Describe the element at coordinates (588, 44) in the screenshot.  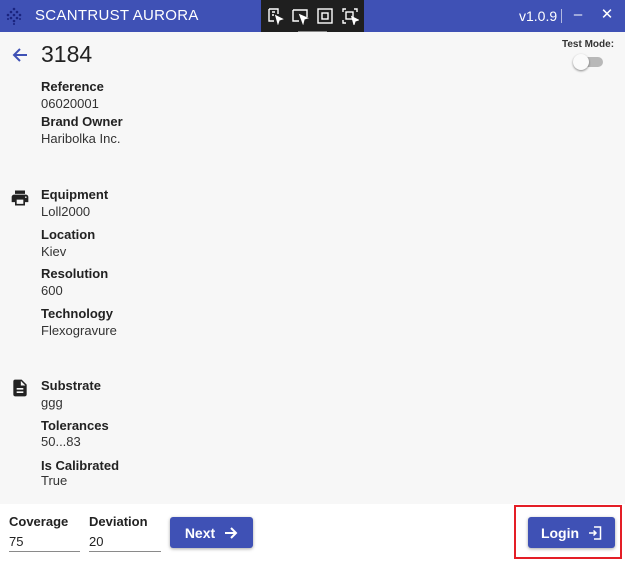
I see `test-mode-label: Test Mode:` at that location.